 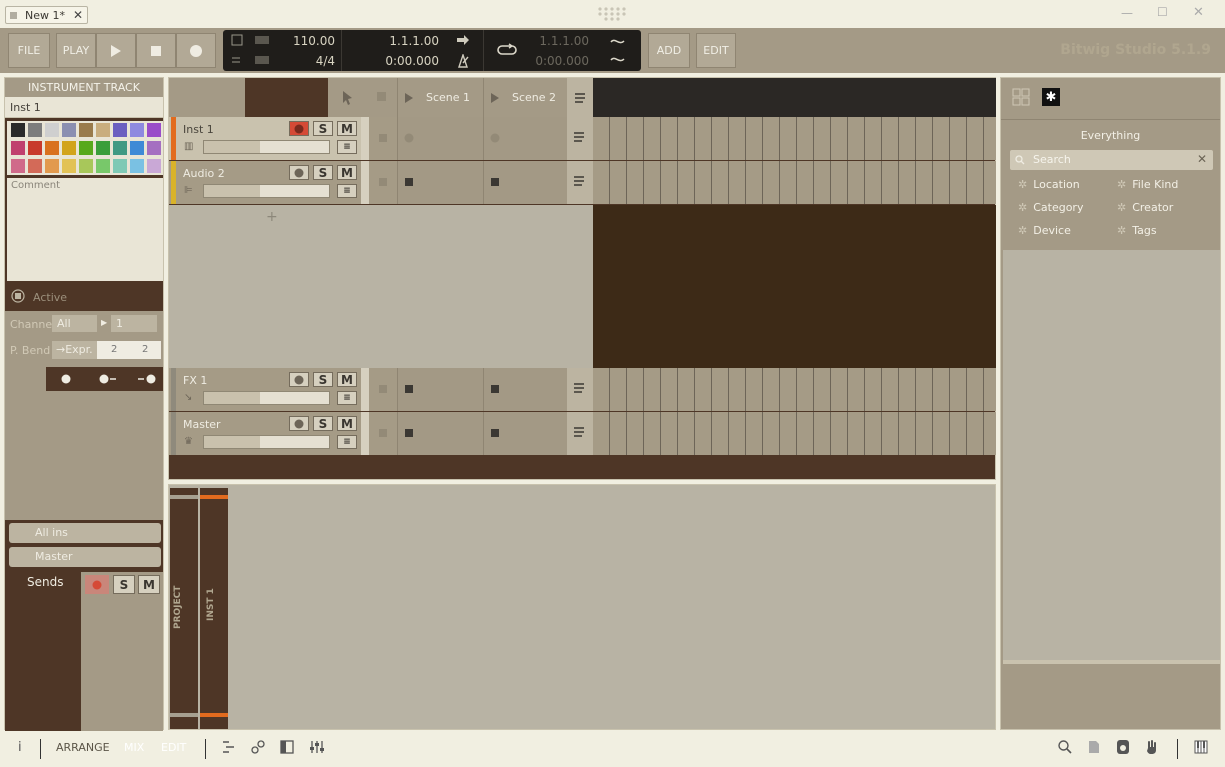 What do you see at coordinates (1202, 159) in the screenshot?
I see `clear-search-icon: ✕` at bounding box center [1202, 159].